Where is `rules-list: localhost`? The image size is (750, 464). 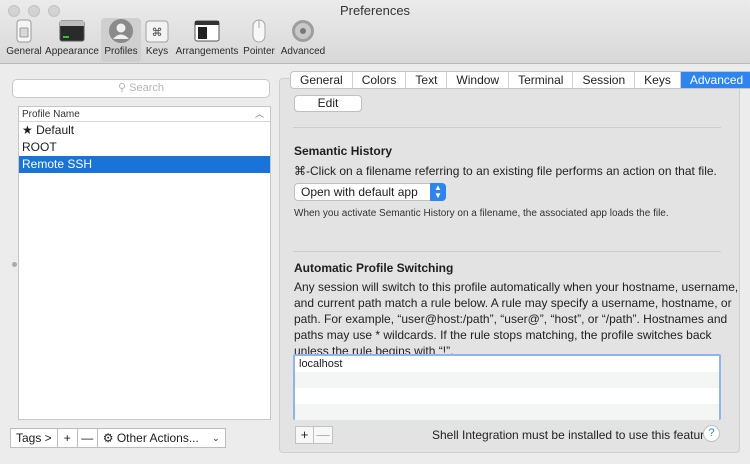
rules-list: localhost is located at coordinates (507, 387).